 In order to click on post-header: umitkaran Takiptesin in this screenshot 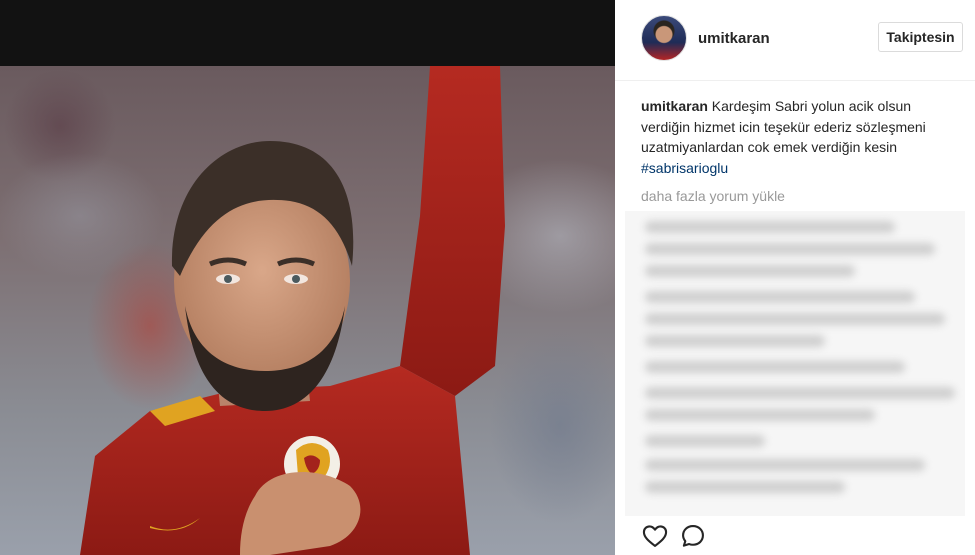, I will do `click(795, 40)`.